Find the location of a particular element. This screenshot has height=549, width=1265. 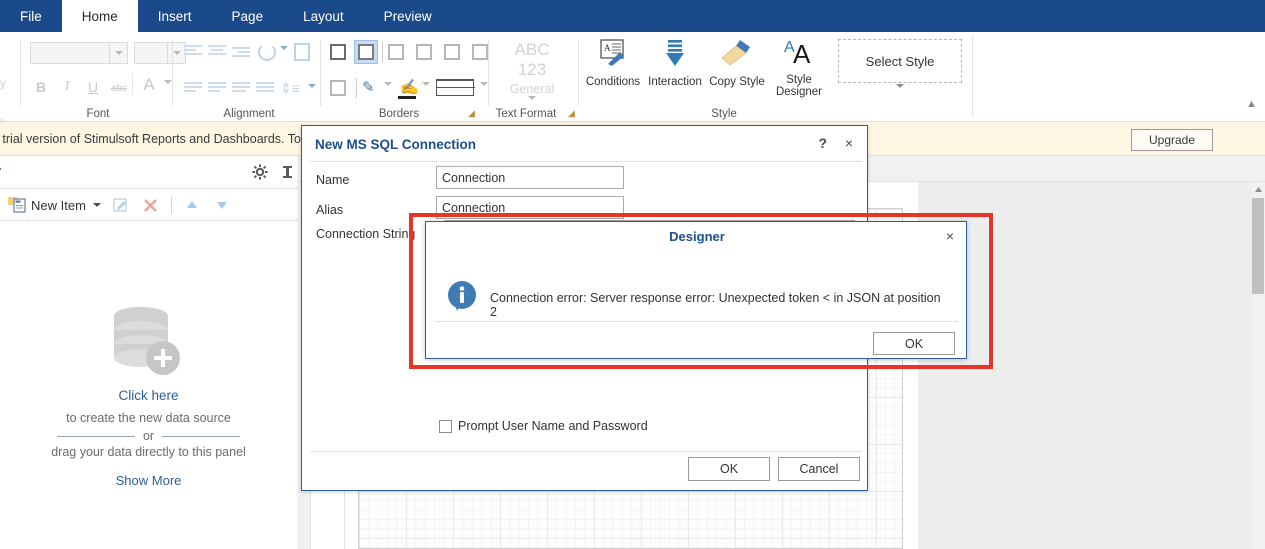

italic-button: I is located at coordinates (67, 87).